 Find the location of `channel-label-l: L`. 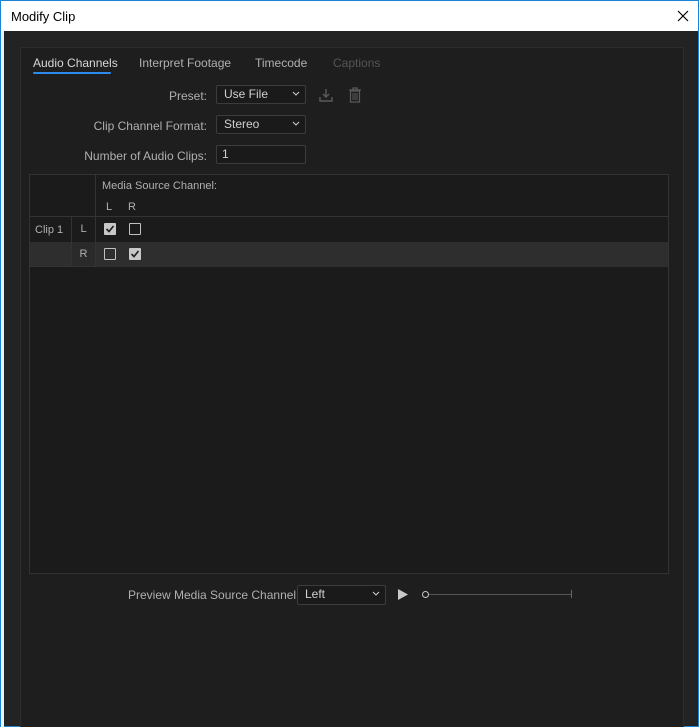

channel-label-l: L is located at coordinates (84, 229).